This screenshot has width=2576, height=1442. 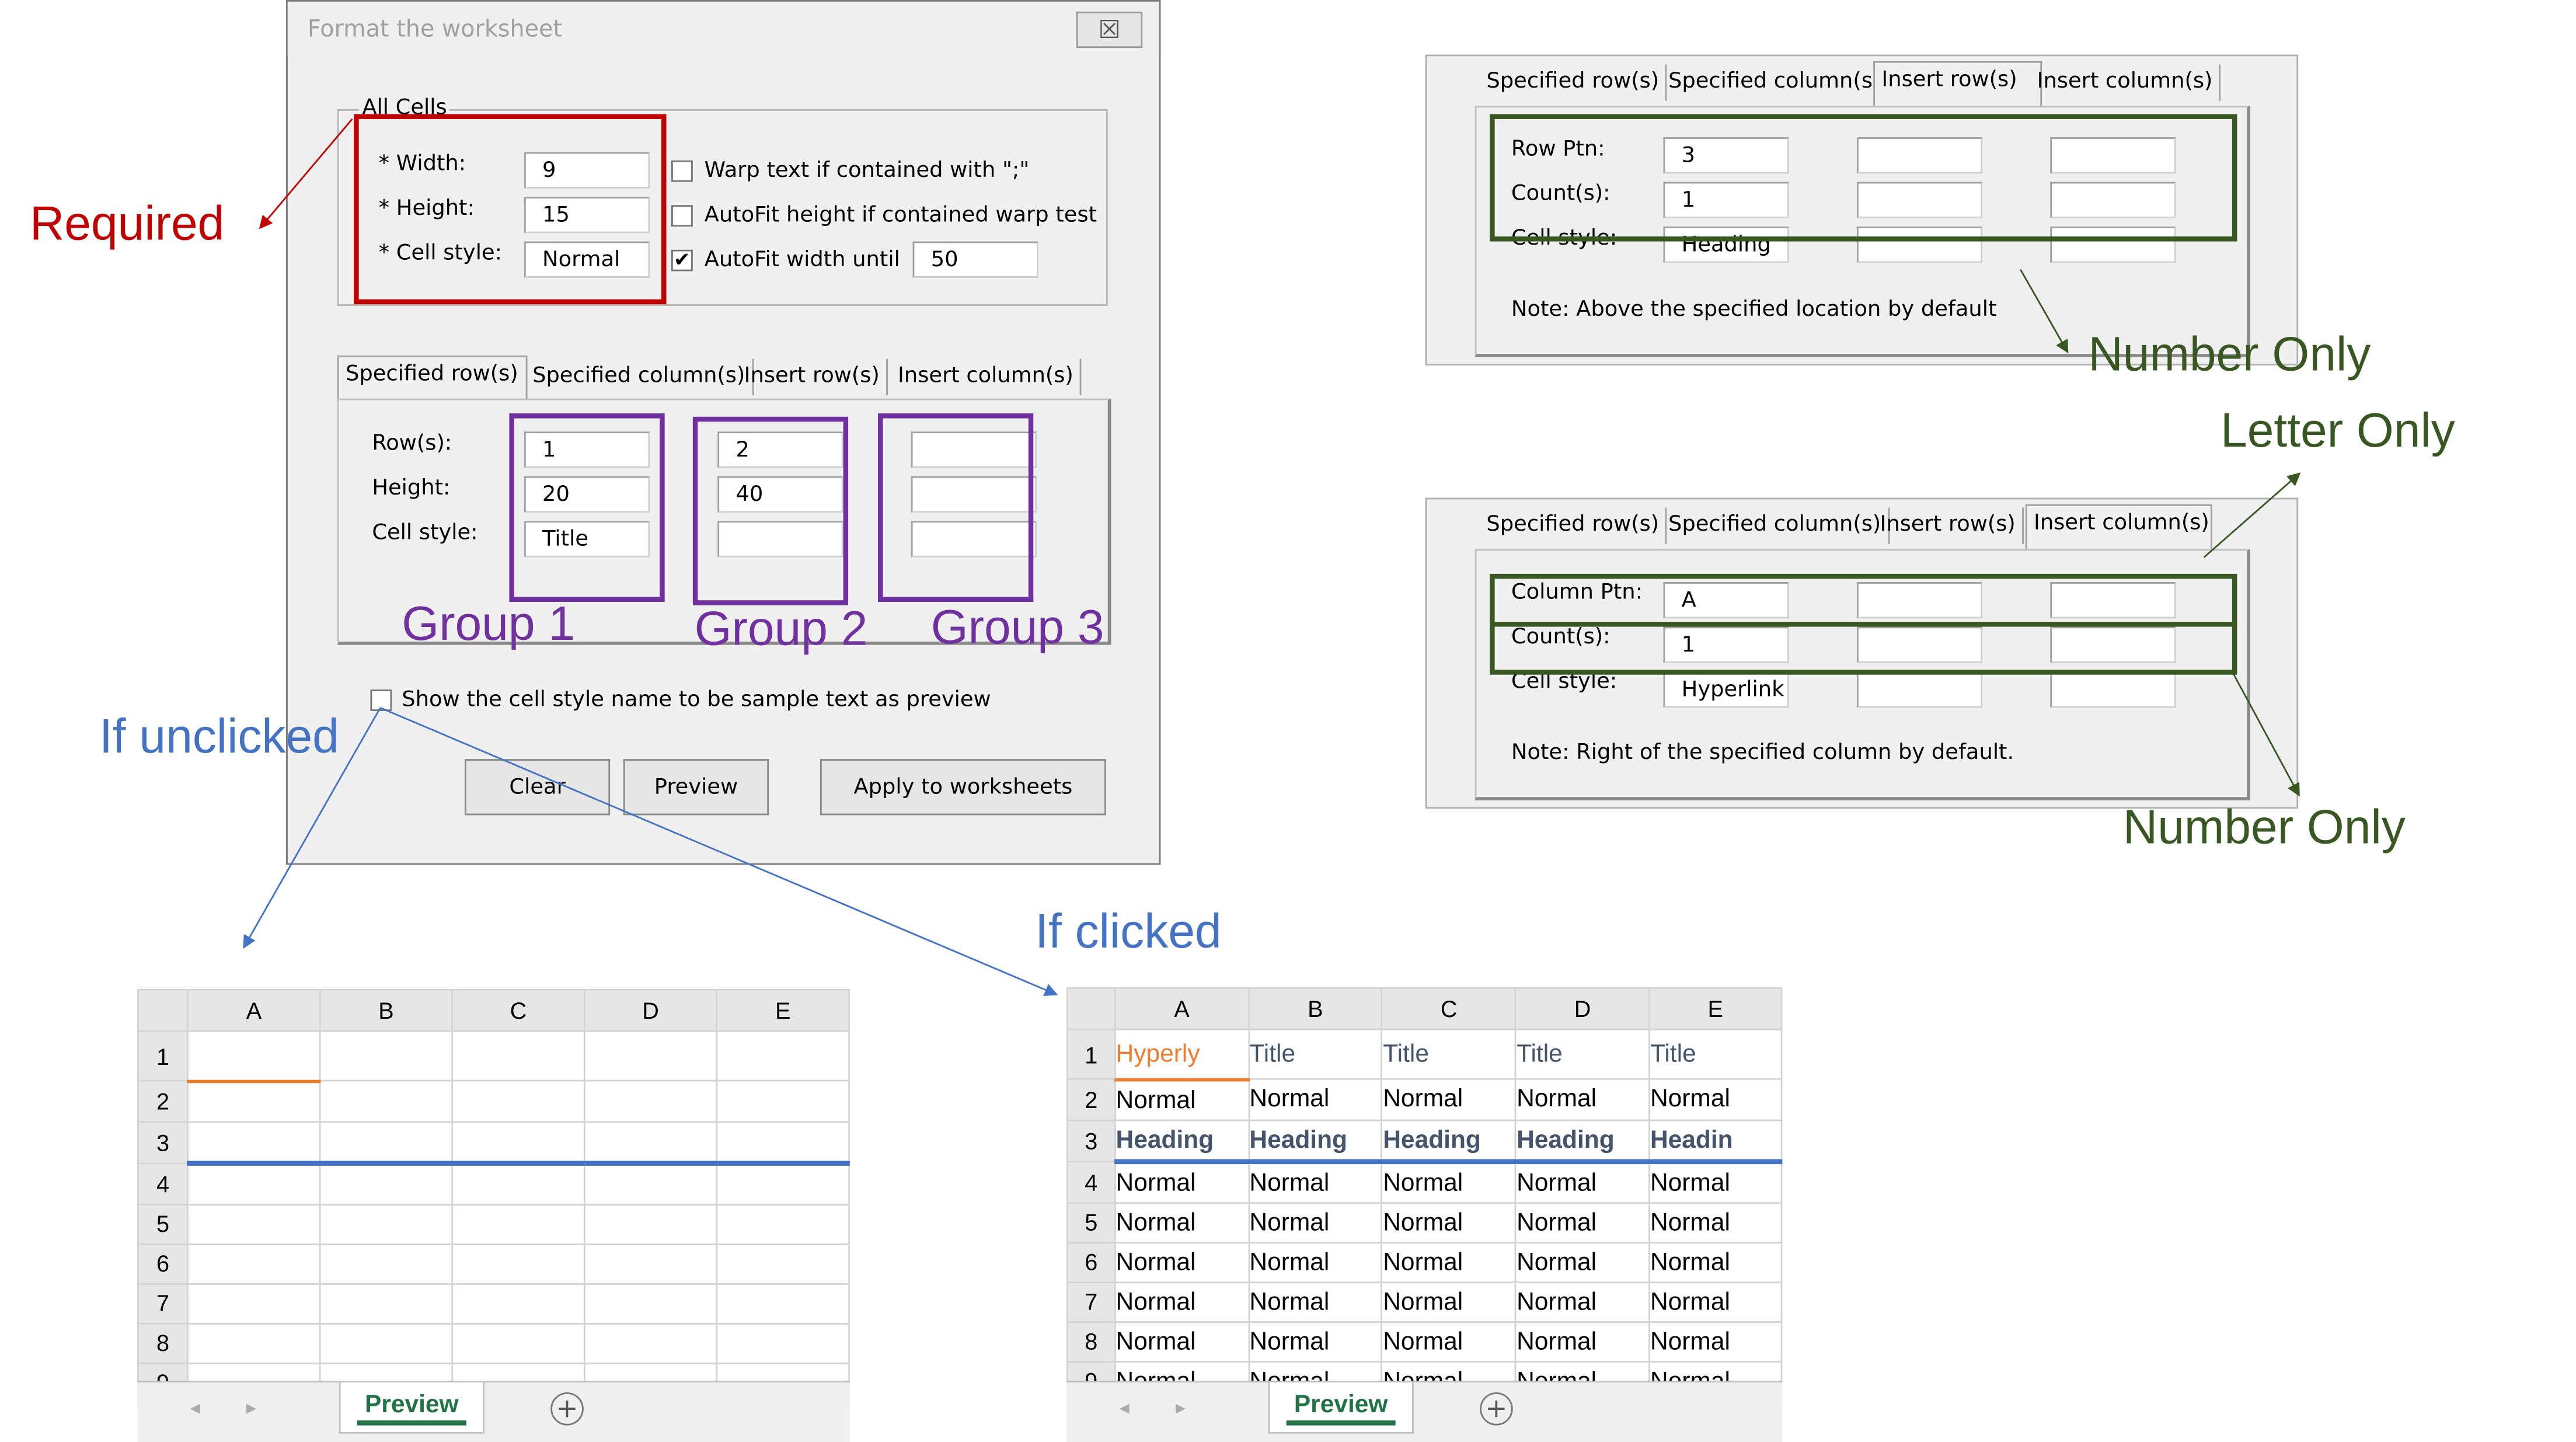 I want to click on add-sheet-icon: +, so click(x=567, y=1409).